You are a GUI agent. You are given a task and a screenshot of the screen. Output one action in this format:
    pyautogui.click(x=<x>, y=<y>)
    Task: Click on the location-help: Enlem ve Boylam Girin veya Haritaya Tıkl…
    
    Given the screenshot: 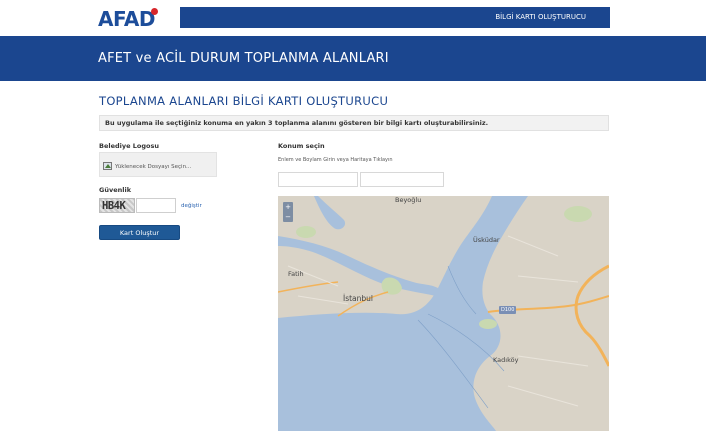 What is the action you would take?
    pyautogui.click(x=335, y=160)
    